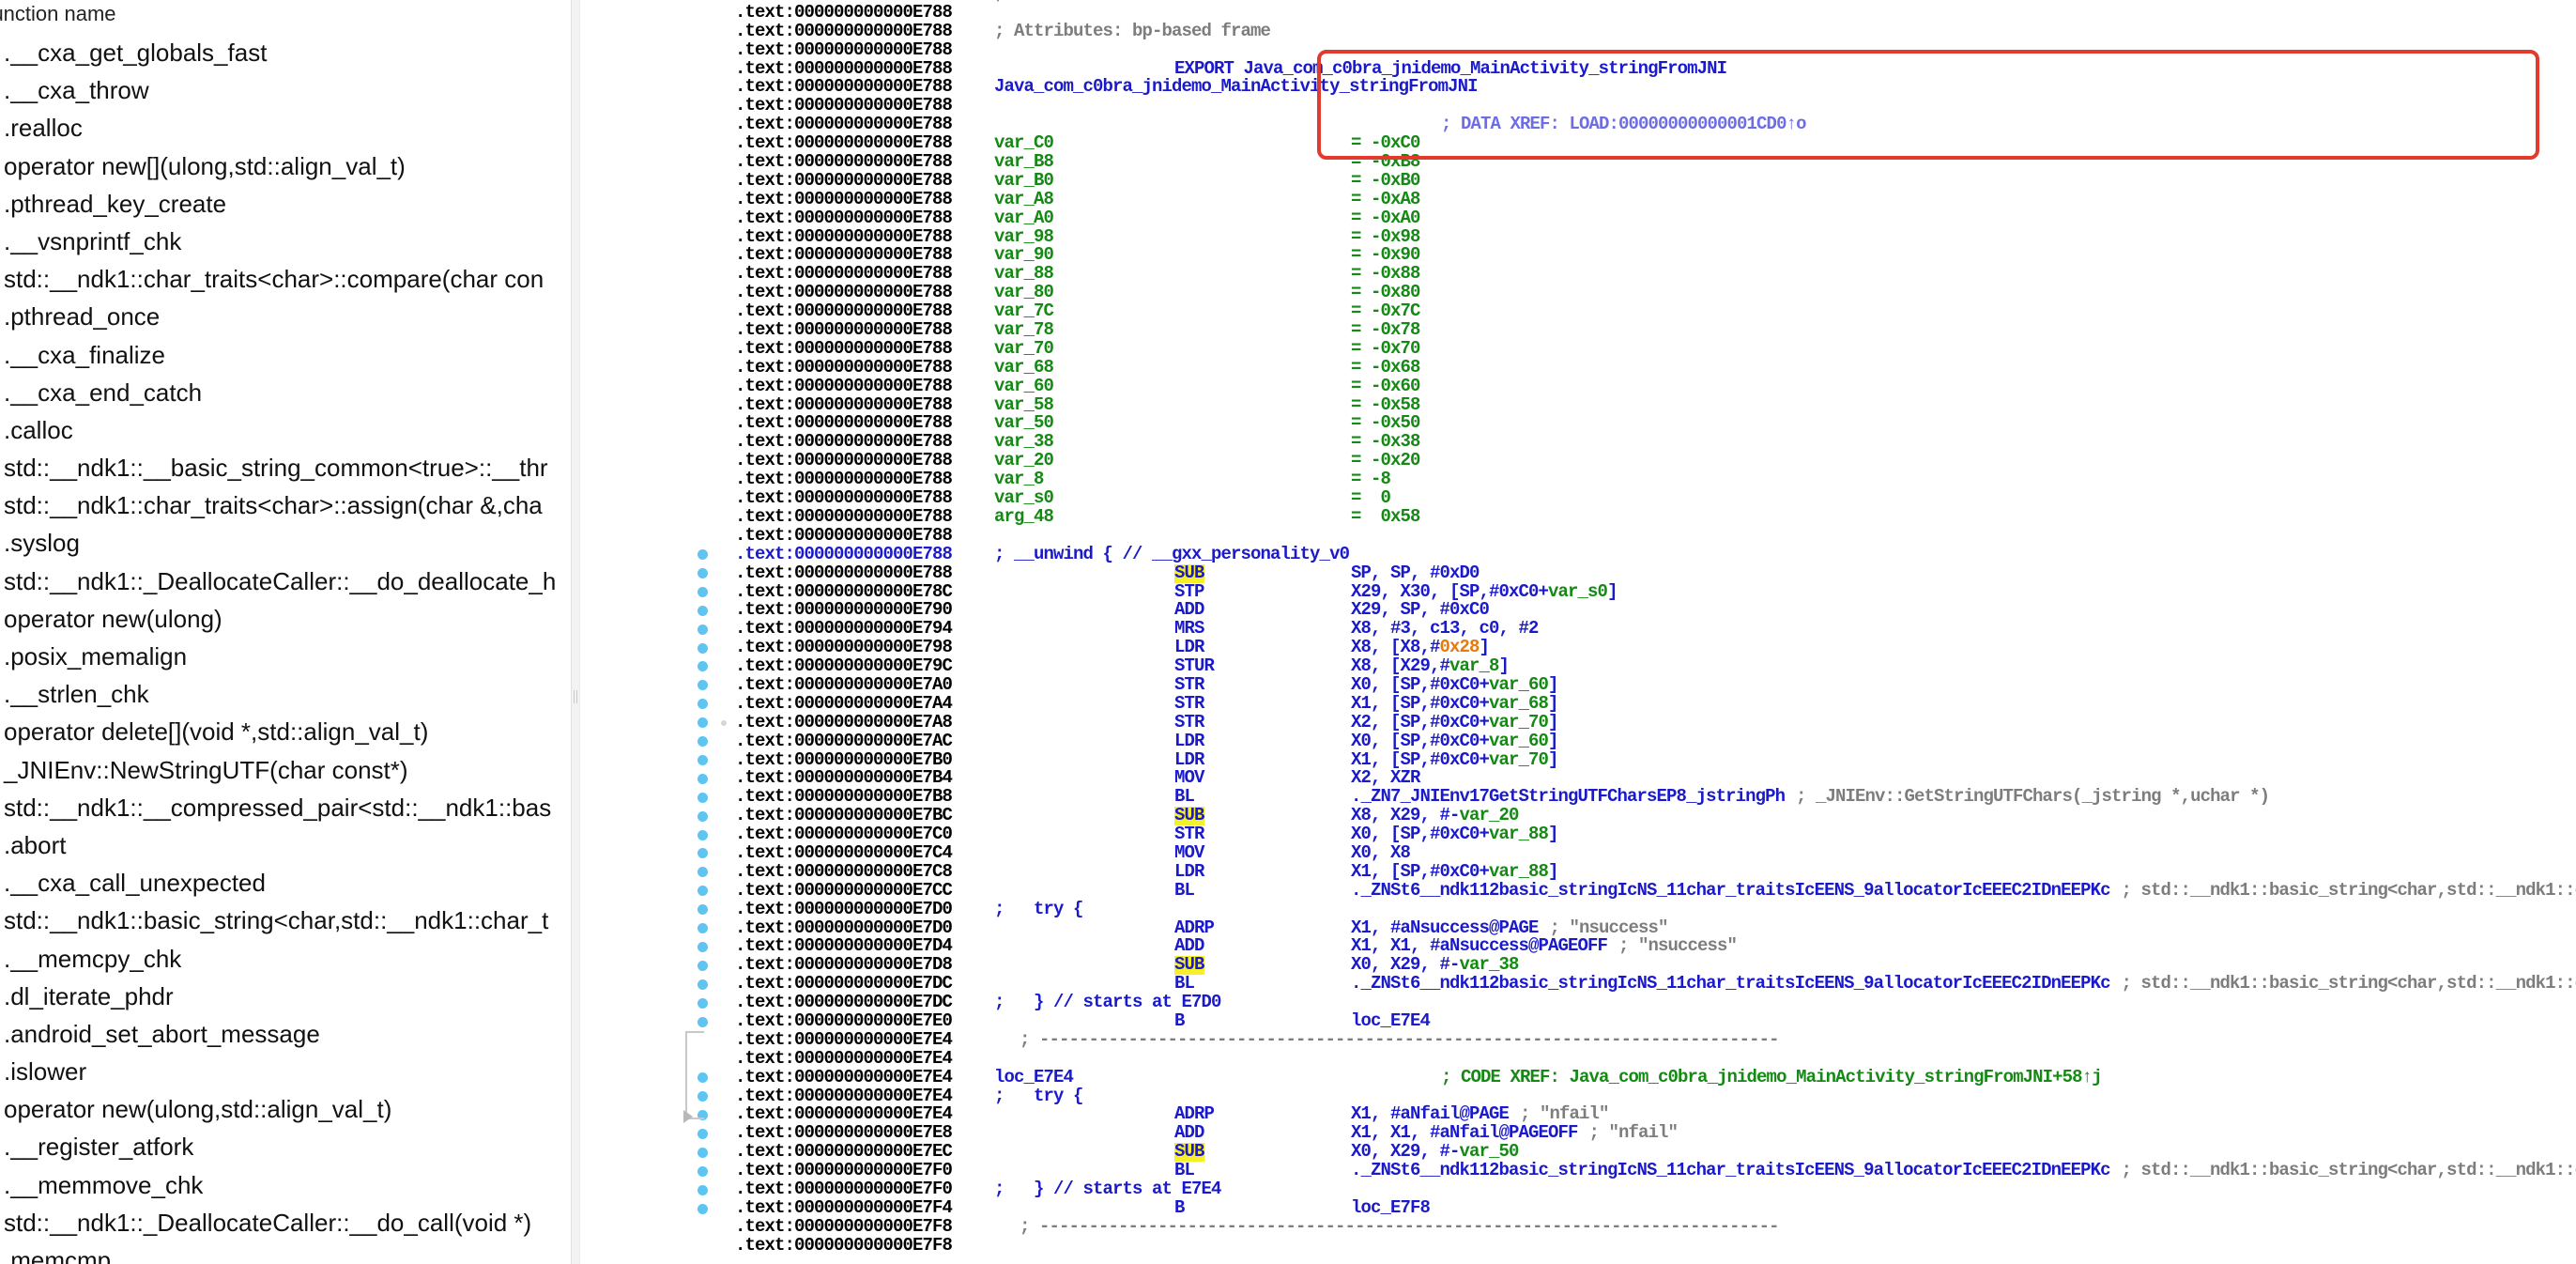 The height and width of the screenshot is (1264, 2576). Describe the element at coordinates (1024, 181) in the screenshot. I see `stack-variable: var_B0` at that location.